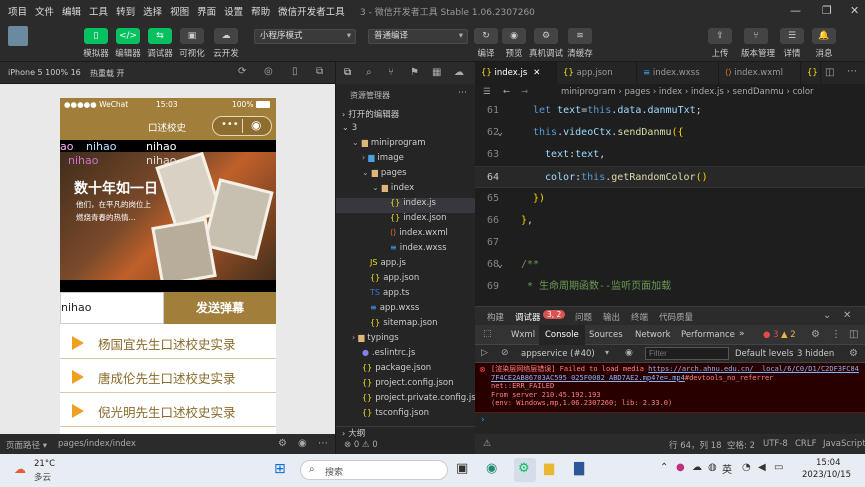  I want to click on more-tabs-icon: », so click(742, 334).